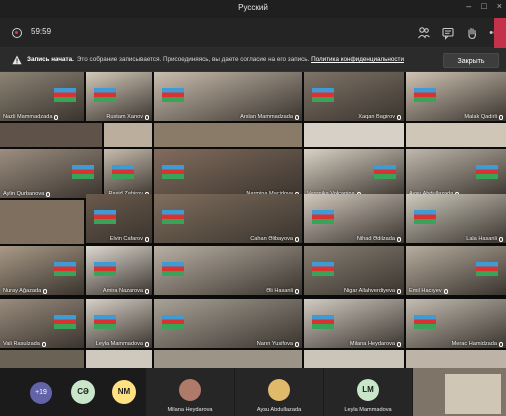 The height and width of the screenshot is (416, 506). What do you see at coordinates (375, 239) in the screenshot?
I see `participant-name-text: Nihad Ədilzada` at bounding box center [375, 239].